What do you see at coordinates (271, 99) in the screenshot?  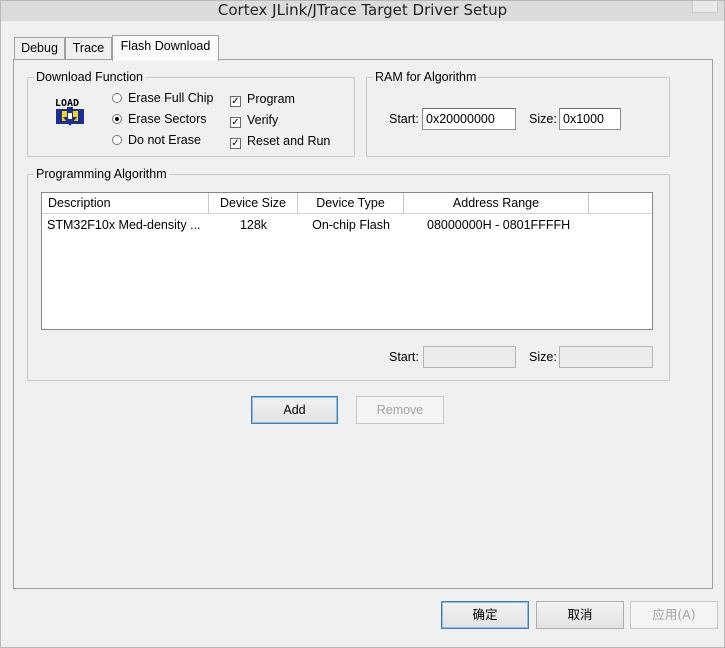 I see `program-label: Program` at bounding box center [271, 99].